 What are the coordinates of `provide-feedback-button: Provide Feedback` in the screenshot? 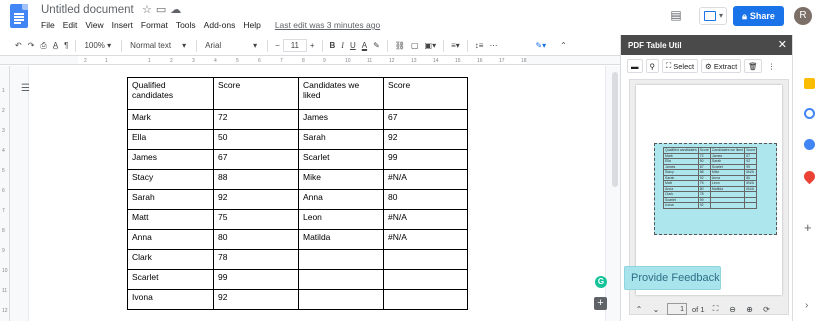 It's located at (672, 278).